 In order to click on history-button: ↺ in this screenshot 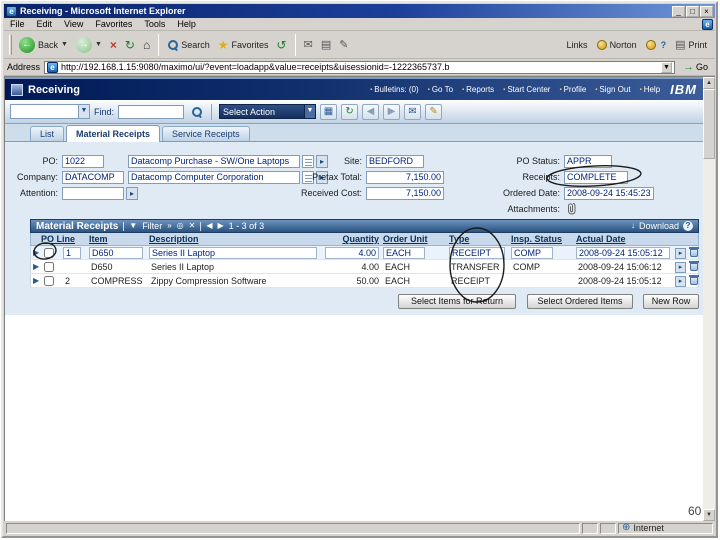, I will do `click(282, 45)`.